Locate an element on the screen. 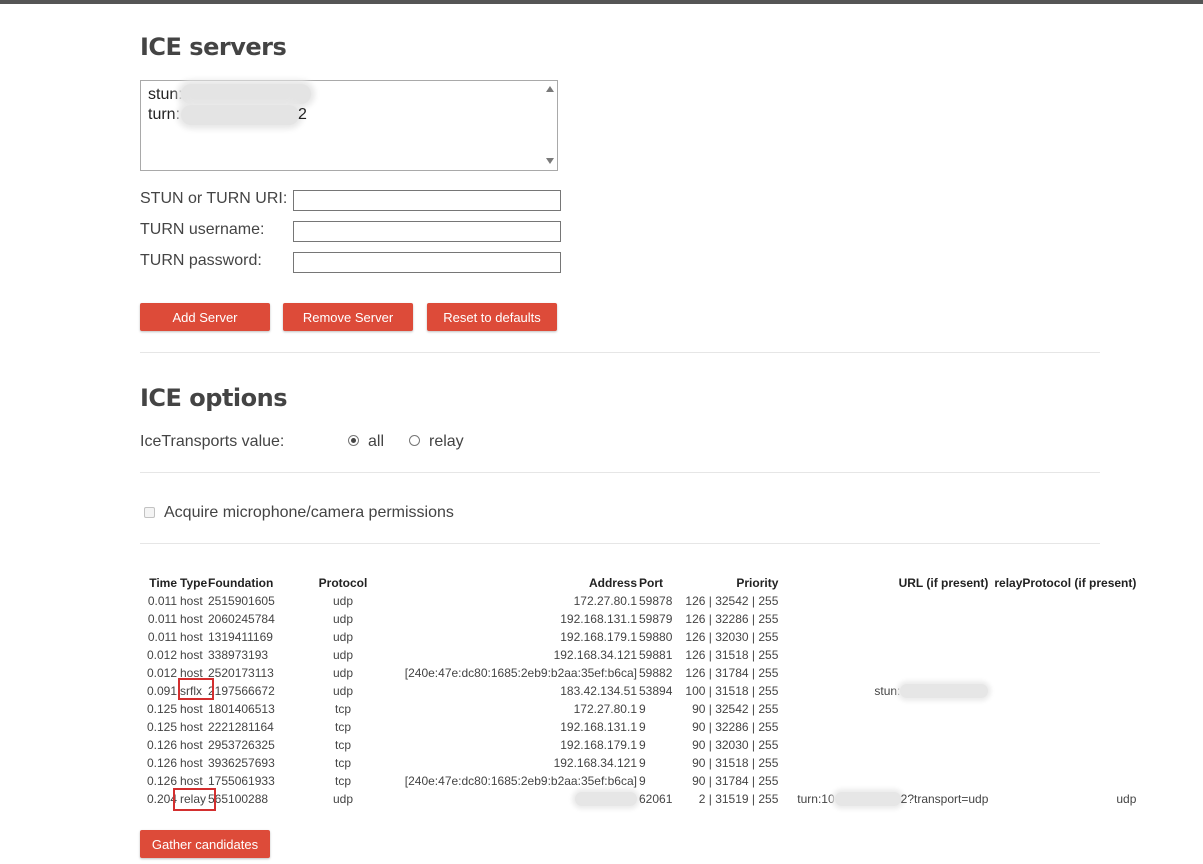 The image size is (1203, 864). cell-priority: 126 | 32286 | 255 is located at coordinates (732, 619).